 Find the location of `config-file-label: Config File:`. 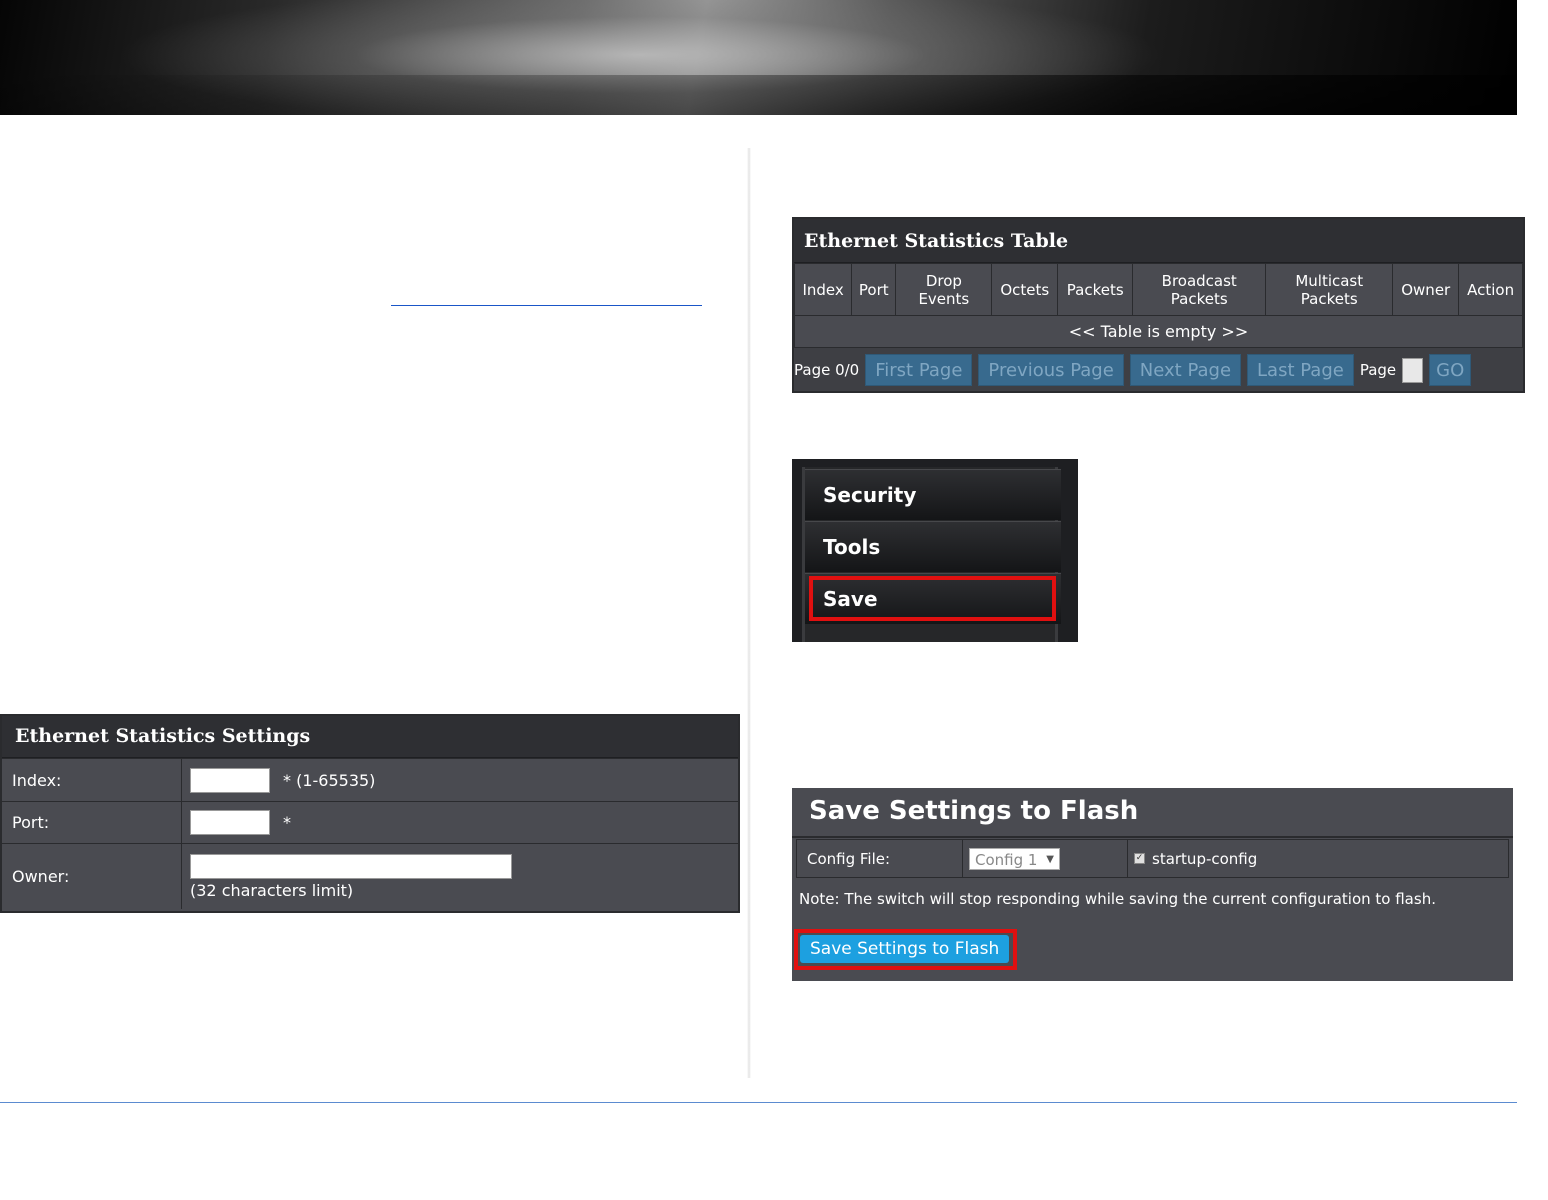

config-file-label: Config File: is located at coordinates (880, 858).